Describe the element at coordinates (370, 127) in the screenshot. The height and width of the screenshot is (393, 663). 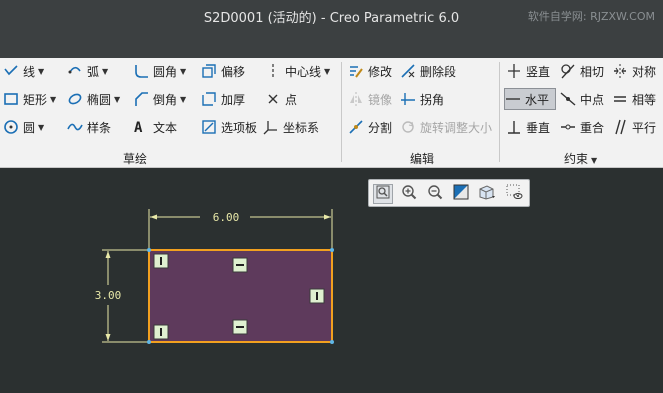
I see `divide-button: 分割` at that location.